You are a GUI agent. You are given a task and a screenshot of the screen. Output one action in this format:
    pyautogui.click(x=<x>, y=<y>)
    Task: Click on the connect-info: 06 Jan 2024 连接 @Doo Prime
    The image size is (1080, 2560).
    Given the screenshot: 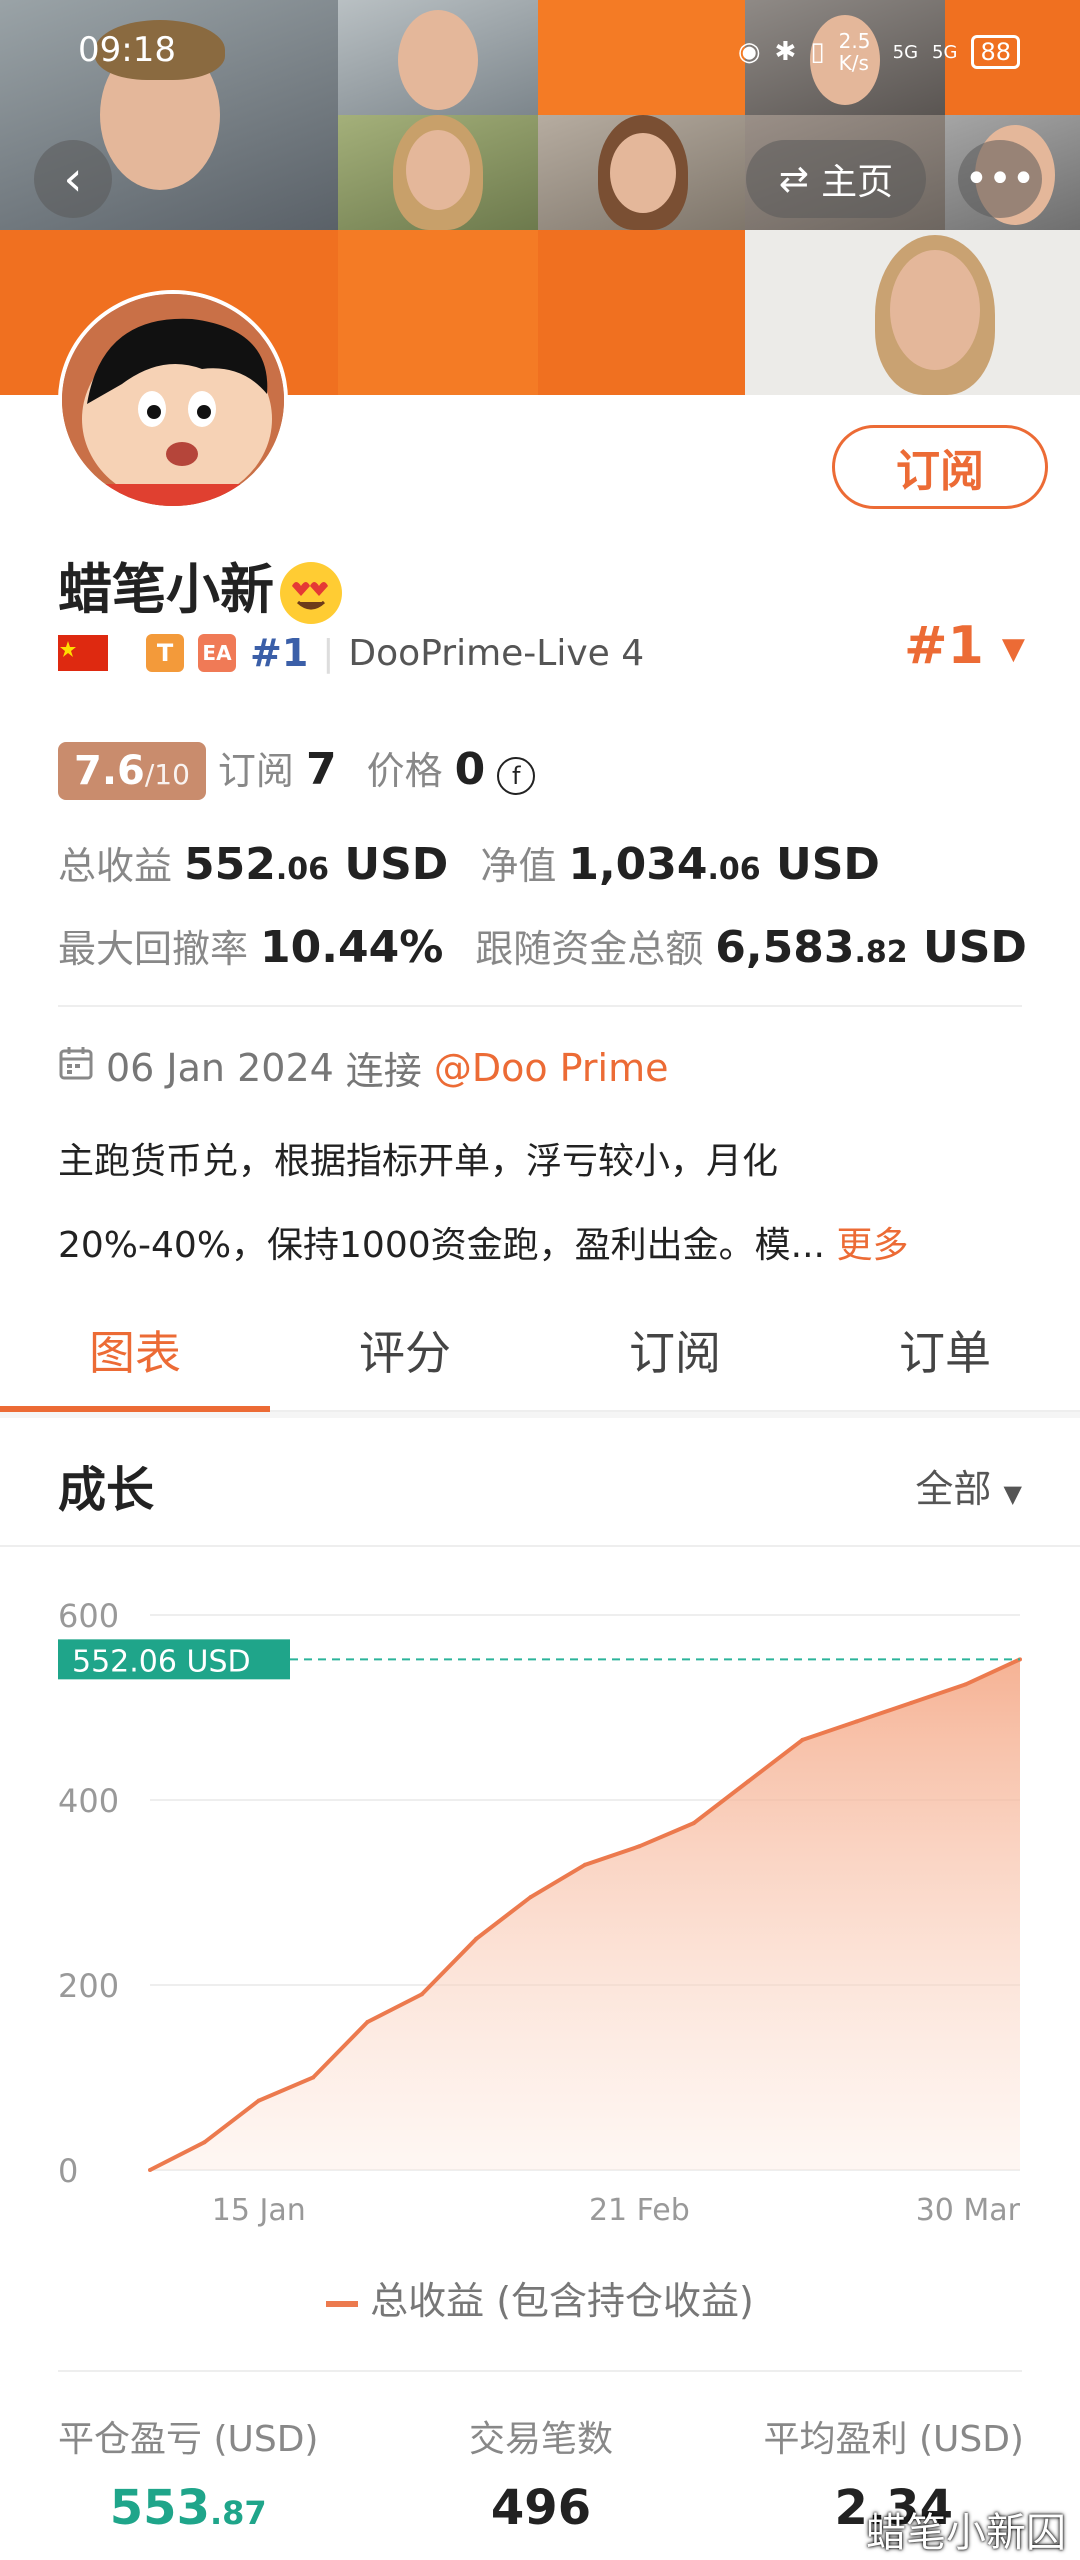 What is the action you would take?
    pyautogui.click(x=363, y=1067)
    